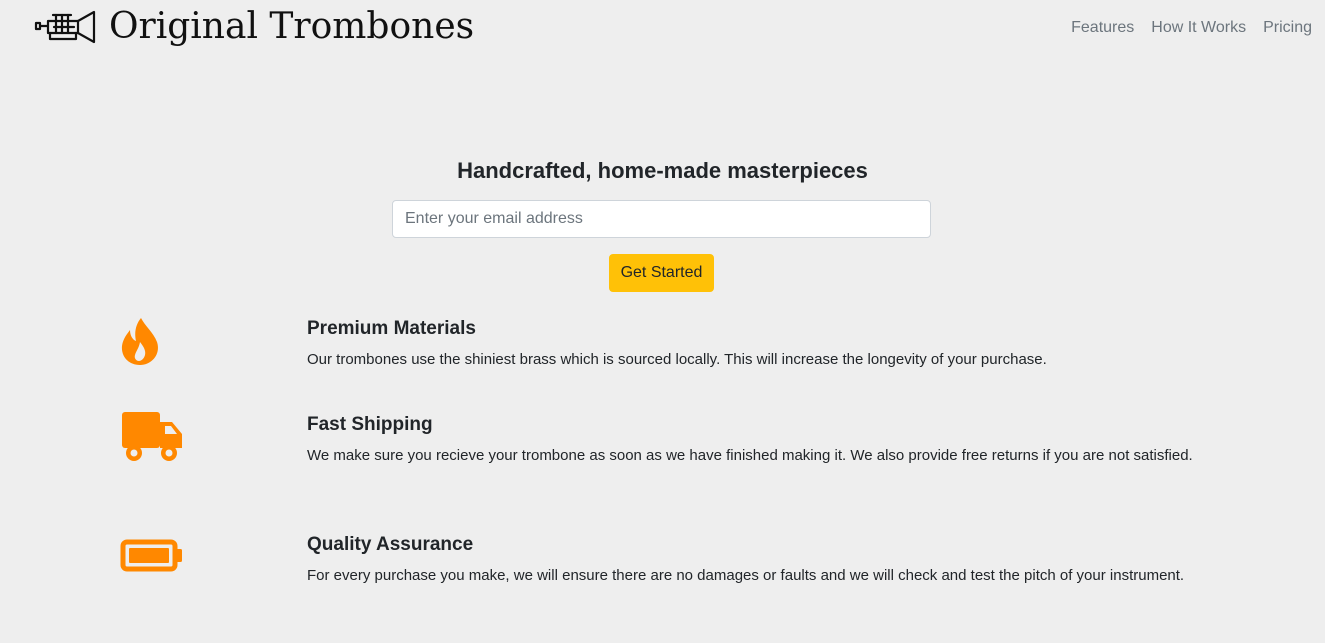 This screenshot has width=1325, height=643. I want to click on email-input, so click(661, 219).